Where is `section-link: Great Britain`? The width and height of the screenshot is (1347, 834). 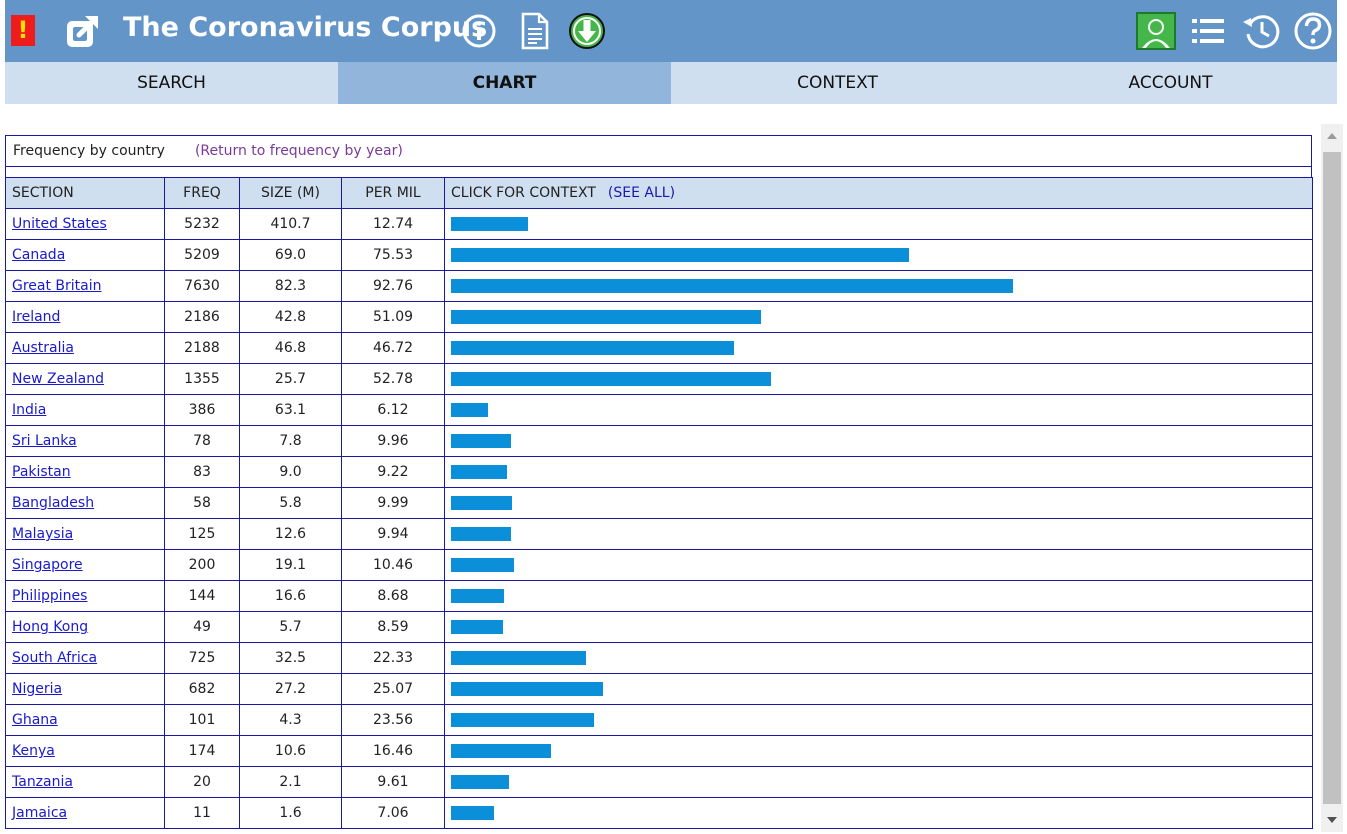 section-link: Great Britain is located at coordinates (57, 286).